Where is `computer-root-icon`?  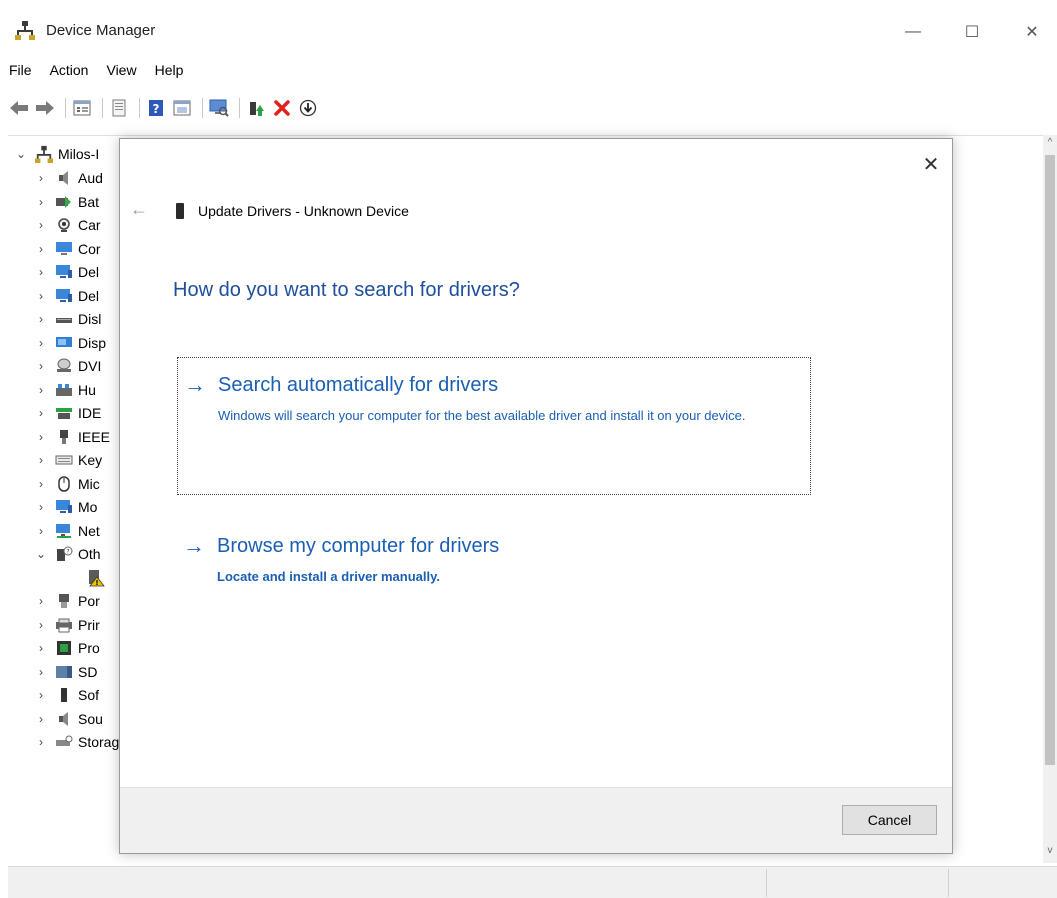
computer-root-icon is located at coordinates (44, 154).